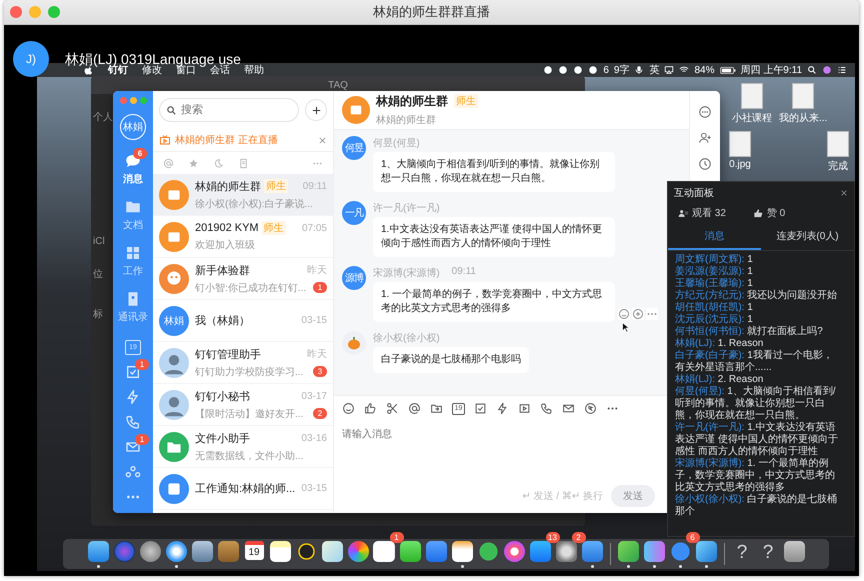 The width and height of the screenshot is (864, 581). What do you see at coordinates (436, 408) in the screenshot?
I see `folder-icon` at bounding box center [436, 408].